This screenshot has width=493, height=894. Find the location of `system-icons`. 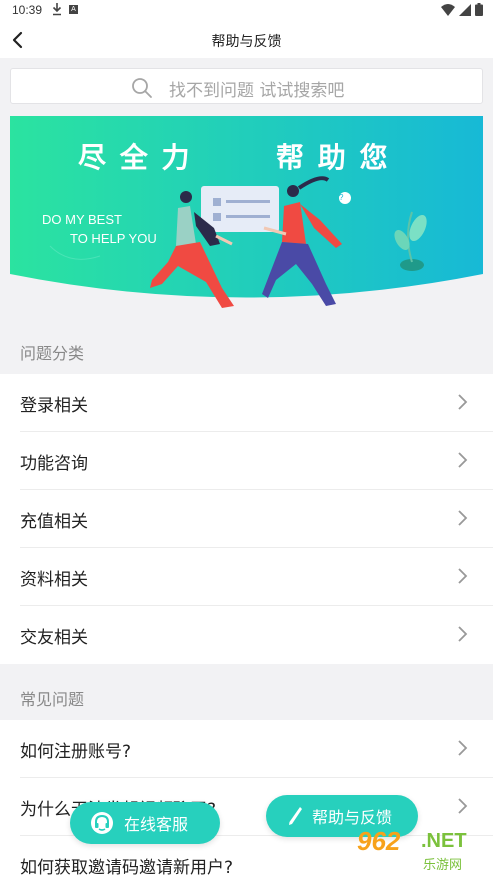

system-icons is located at coordinates (462, 9).